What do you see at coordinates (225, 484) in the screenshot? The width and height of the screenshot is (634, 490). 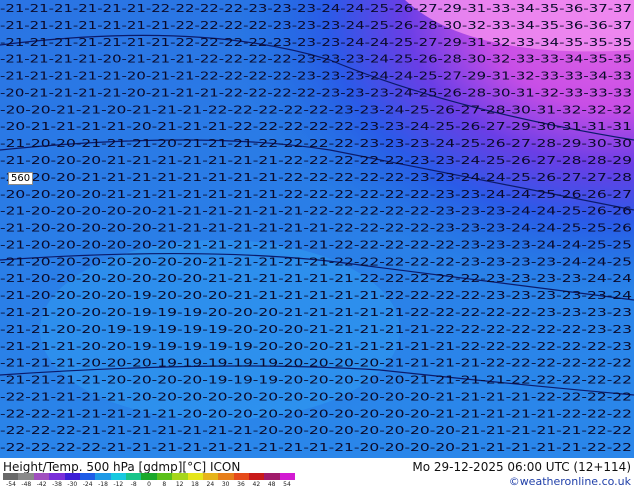 I see `legend-tick: 30` at bounding box center [225, 484].